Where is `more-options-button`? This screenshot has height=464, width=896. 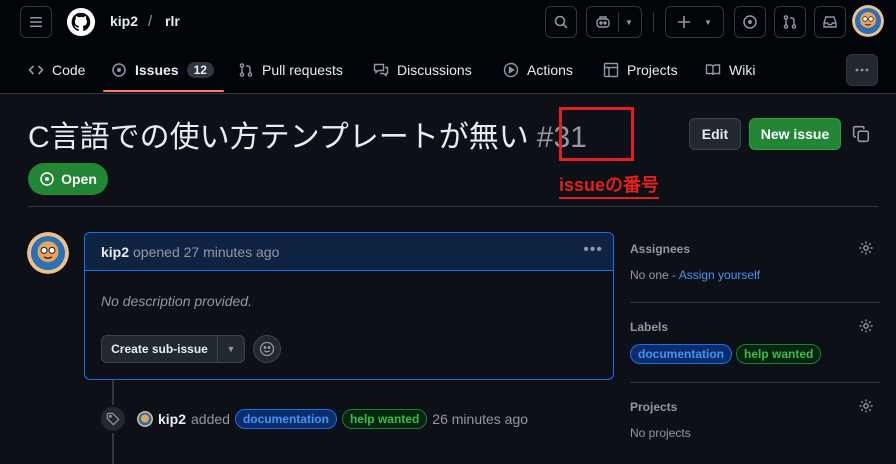 more-options-button is located at coordinates (862, 70).